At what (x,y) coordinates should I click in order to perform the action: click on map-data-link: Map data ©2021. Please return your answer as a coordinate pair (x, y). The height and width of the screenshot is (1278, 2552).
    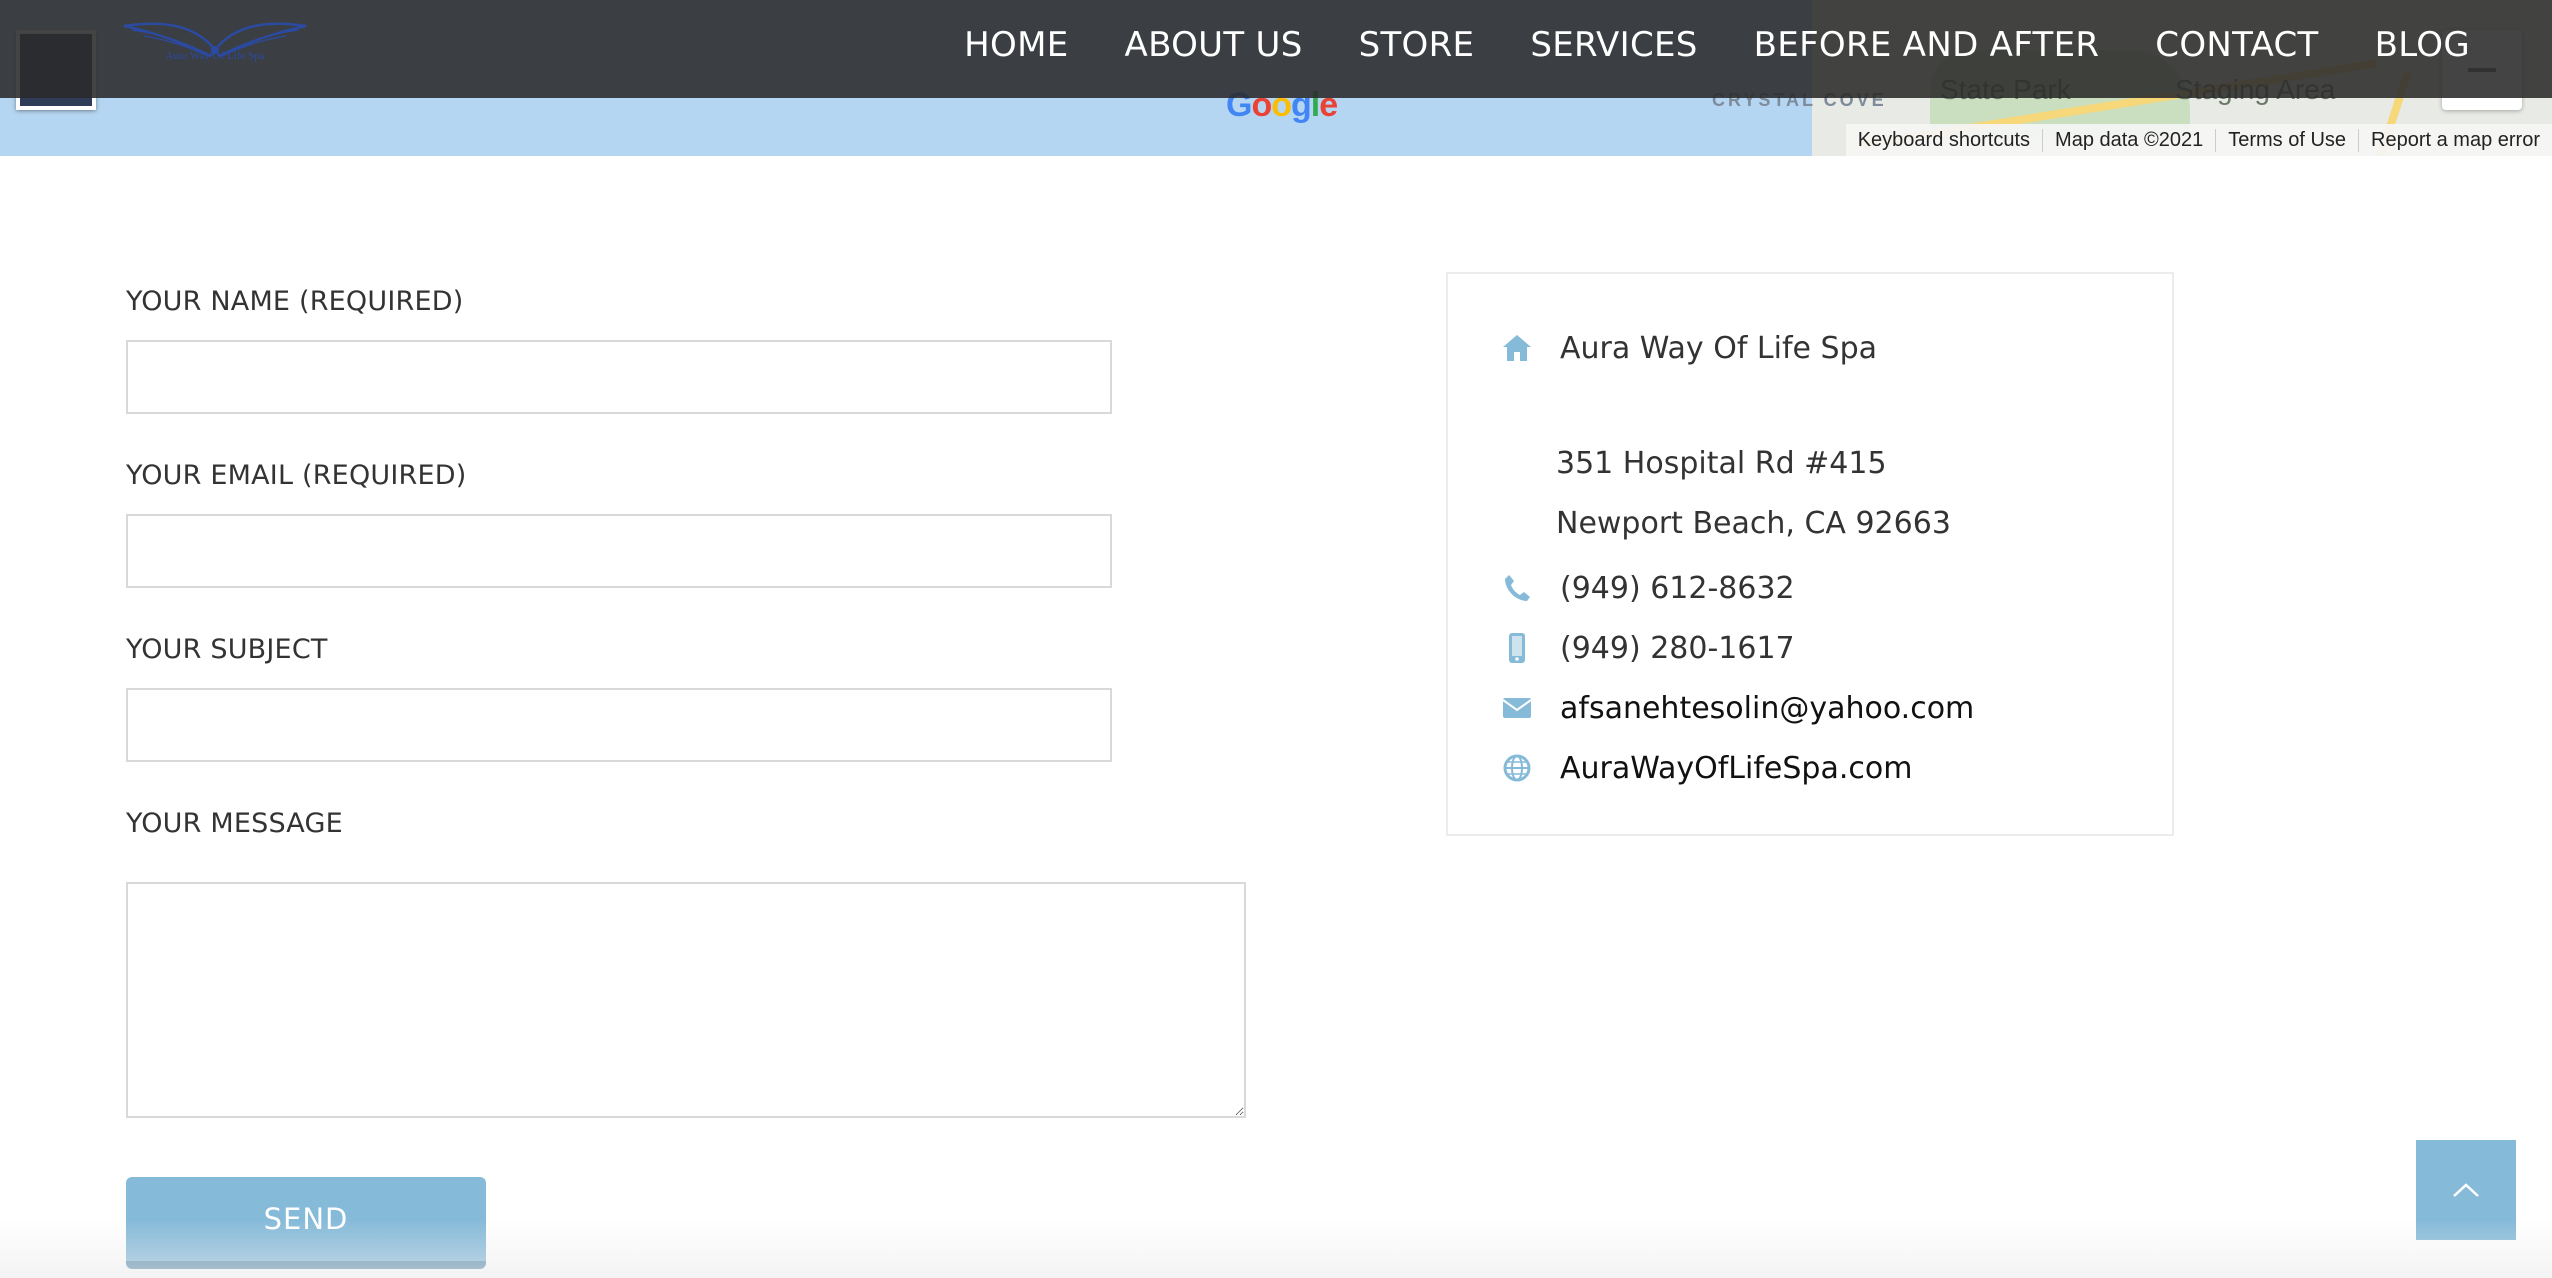
    Looking at the image, I should click on (2128, 140).